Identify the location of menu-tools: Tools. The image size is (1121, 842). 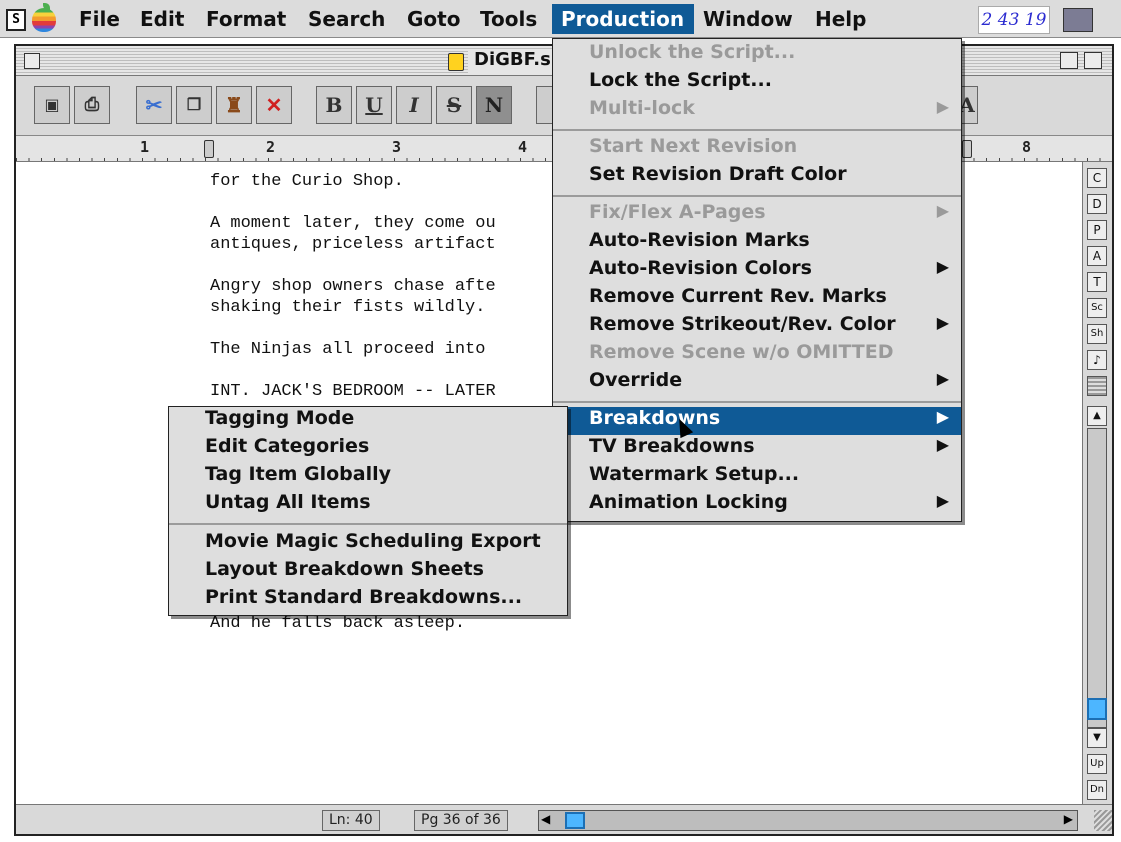
(508, 19).